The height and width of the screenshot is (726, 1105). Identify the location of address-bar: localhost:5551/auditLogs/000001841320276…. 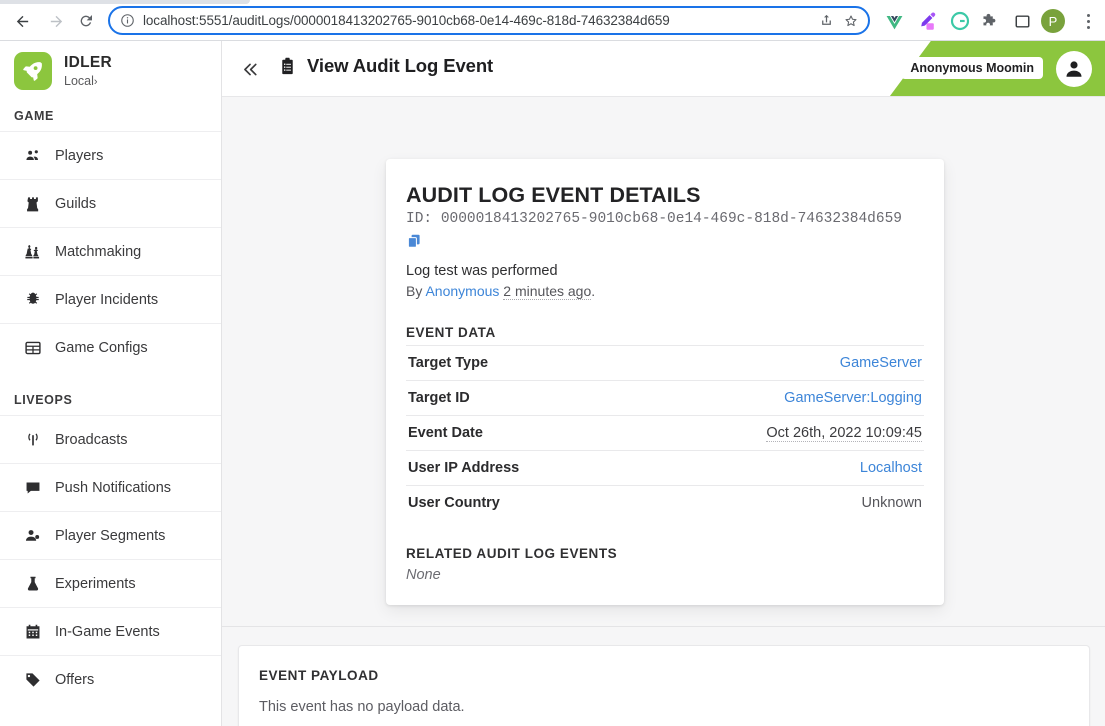
(489, 20).